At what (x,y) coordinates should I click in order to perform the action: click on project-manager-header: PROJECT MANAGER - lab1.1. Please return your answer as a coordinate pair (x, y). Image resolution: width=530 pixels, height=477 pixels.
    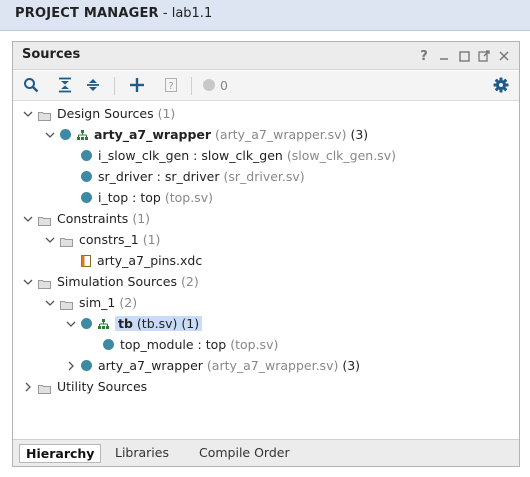
    Looking at the image, I should click on (265, 15).